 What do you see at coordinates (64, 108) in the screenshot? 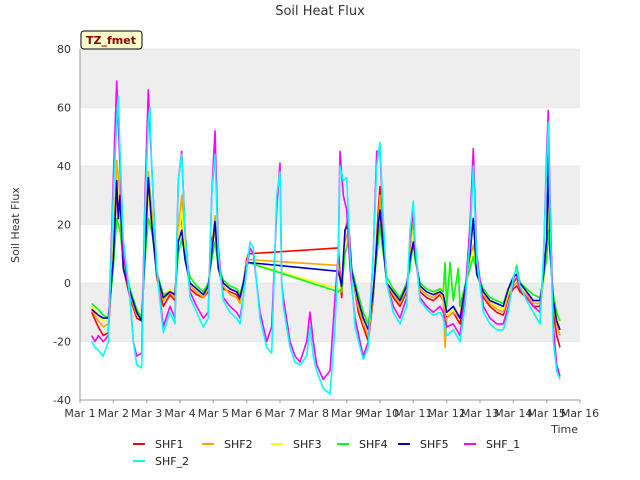
I see `y-tick-label: 60` at bounding box center [64, 108].